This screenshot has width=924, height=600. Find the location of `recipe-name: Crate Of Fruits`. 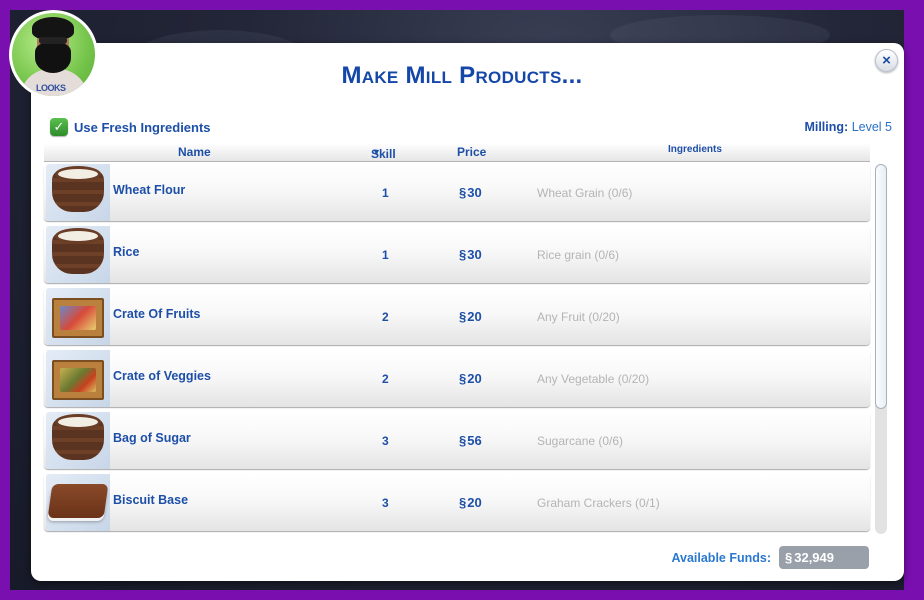

recipe-name: Crate Of Fruits is located at coordinates (157, 313).